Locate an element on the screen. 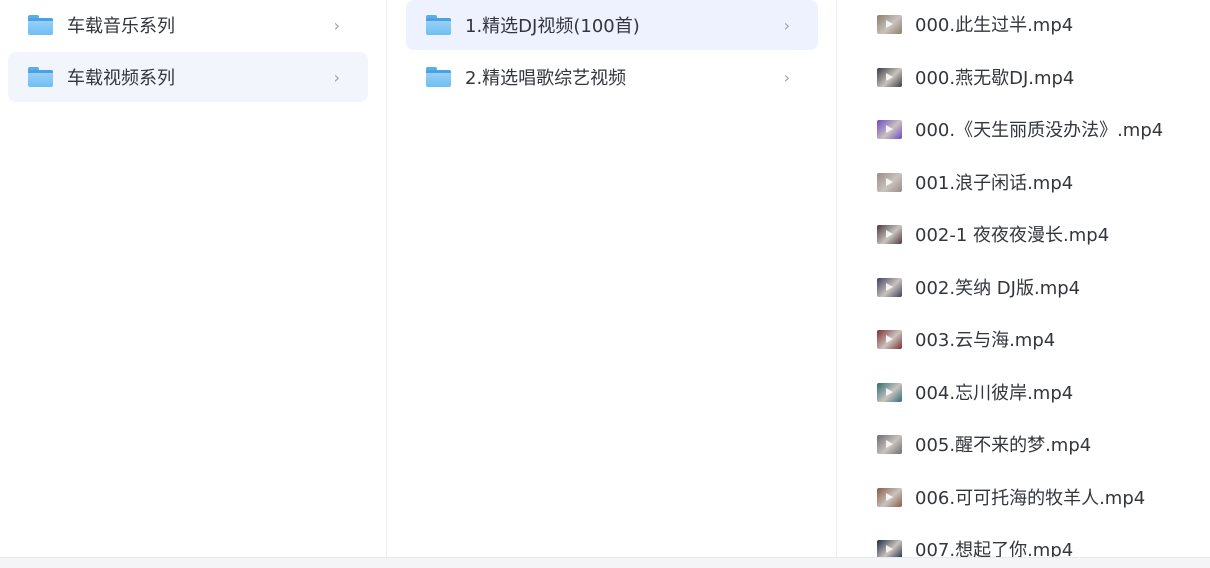  file-row: 004.忘川彼岸.mp4 is located at coordinates (975, 392).